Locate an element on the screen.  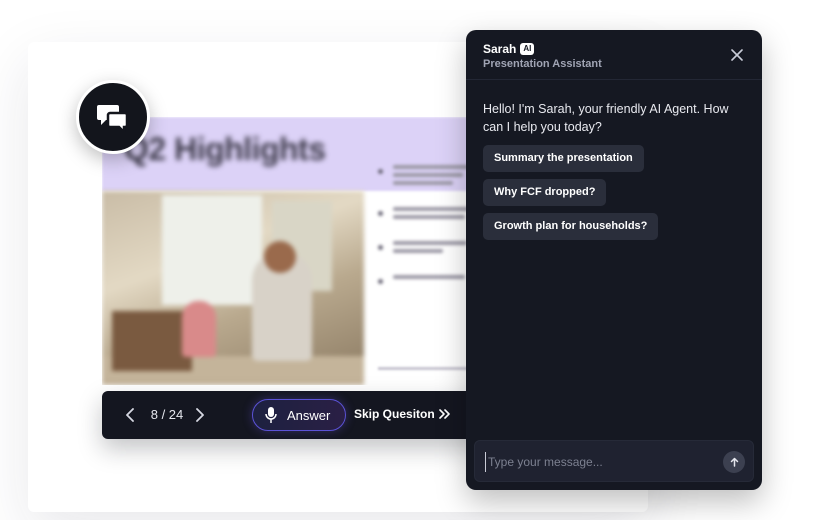
answer-button: Answer is located at coordinates (299, 415).